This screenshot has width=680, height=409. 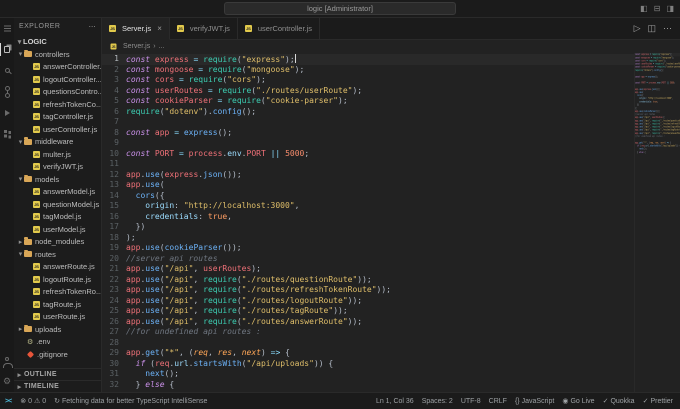 What do you see at coordinates (57, 179) in the screenshot?
I see `tree-item-folder-models: models` at bounding box center [57, 179].